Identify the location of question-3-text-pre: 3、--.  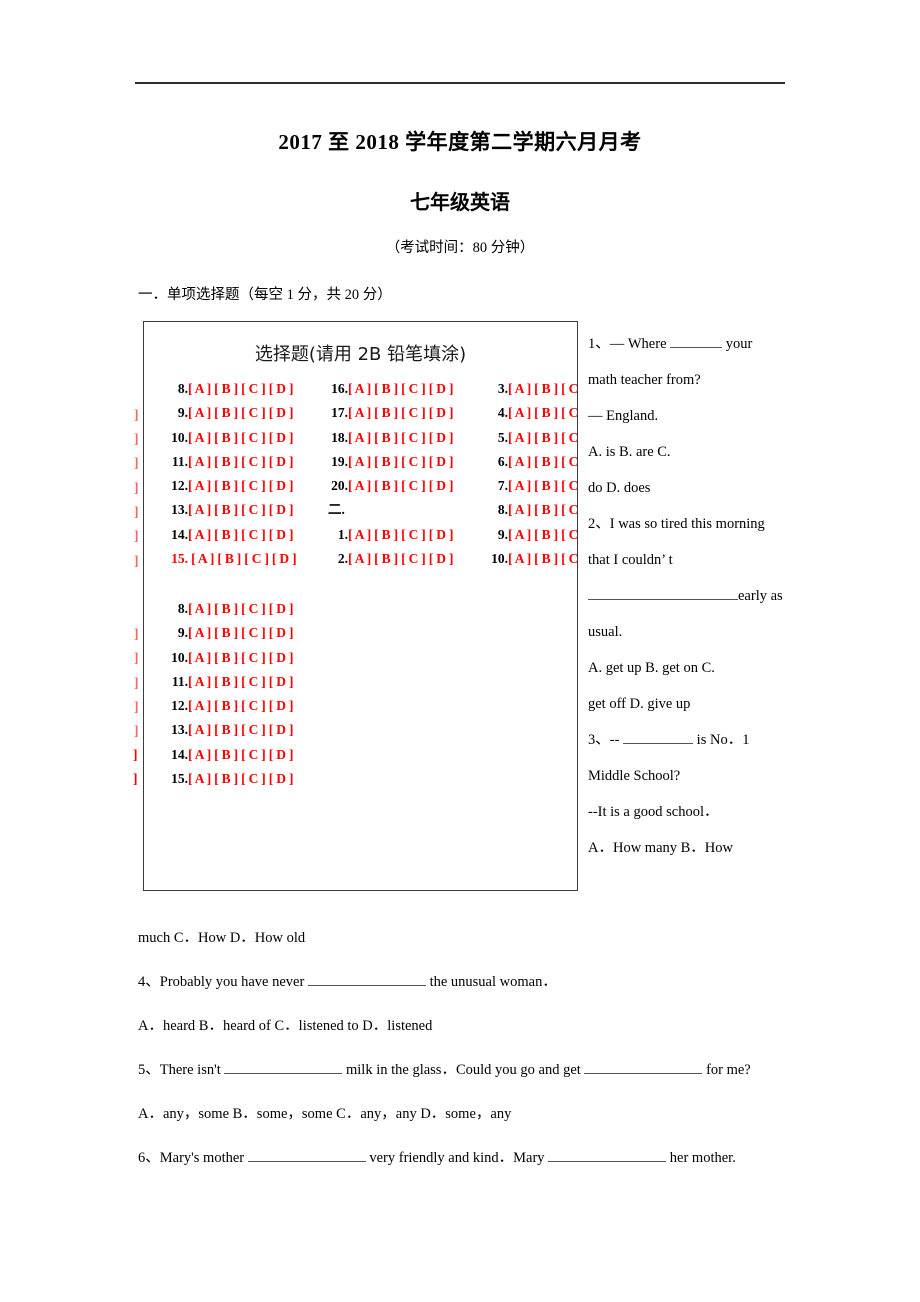
(604, 740).